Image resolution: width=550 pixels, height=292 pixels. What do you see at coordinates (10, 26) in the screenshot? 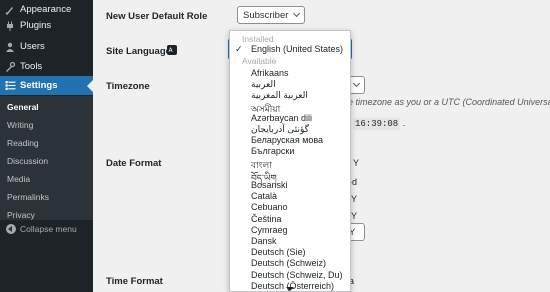
I see `plugins-icon` at bounding box center [10, 26].